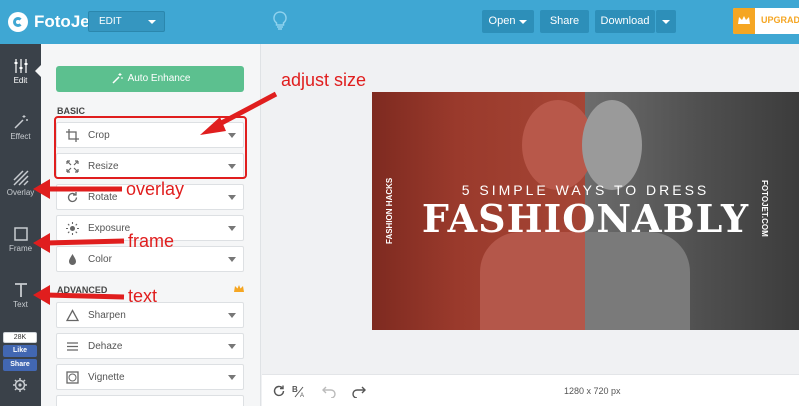 This screenshot has width=799, height=406. Describe the element at coordinates (77, 189) in the screenshot. I see `arrow-overlay` at that location.